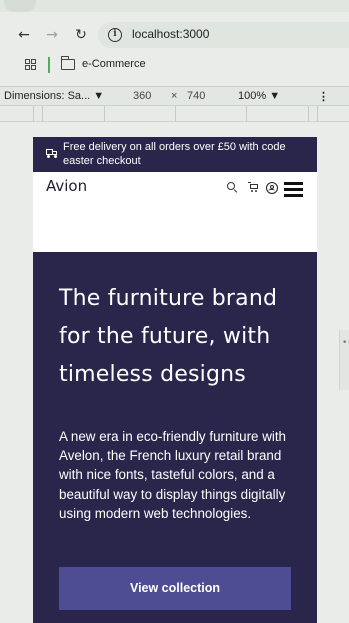 The image size is (349, 623). What do you see at coordinates (174, 114) in the screenshot?
I see `media-query-ruler` at bounding box center [174, 114].